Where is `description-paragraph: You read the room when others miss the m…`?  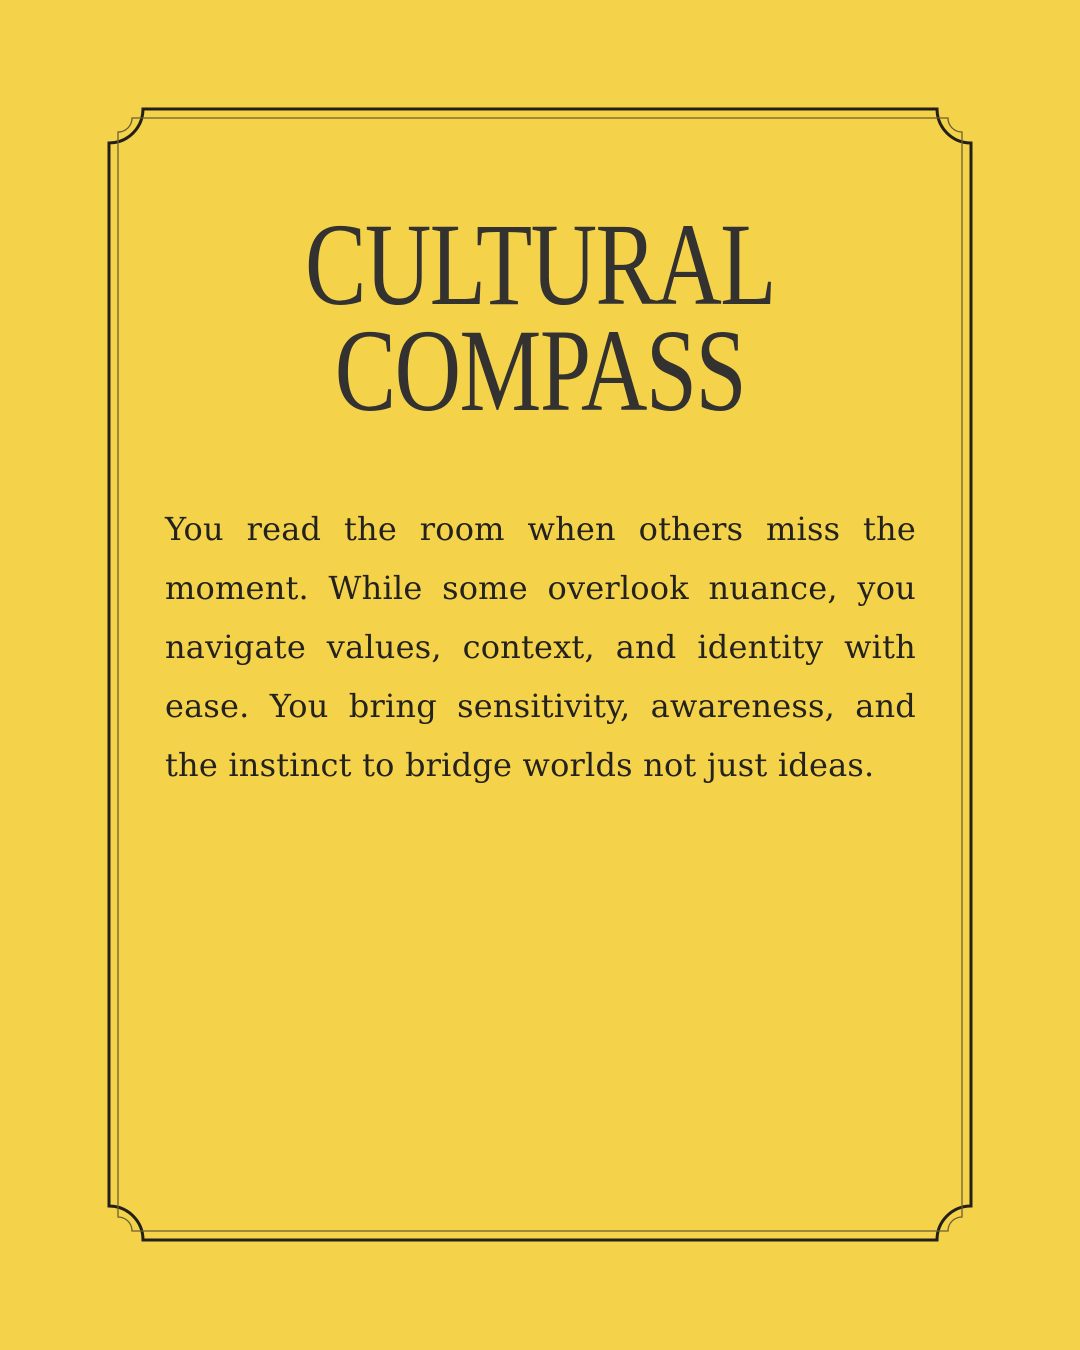
description-paragraph: You read the room when others miss the m… is located at coordinates (540, 647).